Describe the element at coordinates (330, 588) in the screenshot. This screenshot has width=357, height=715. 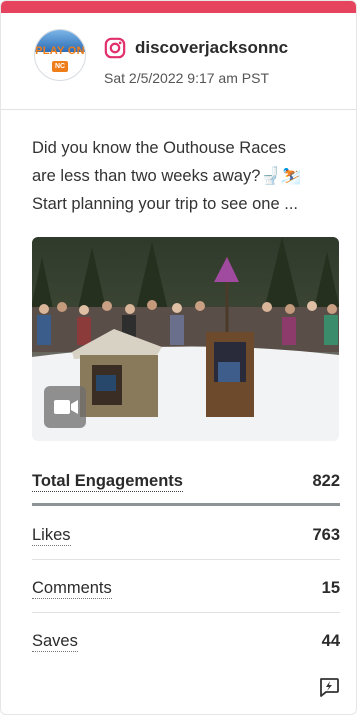
I see `comments-value: 15` at that location.